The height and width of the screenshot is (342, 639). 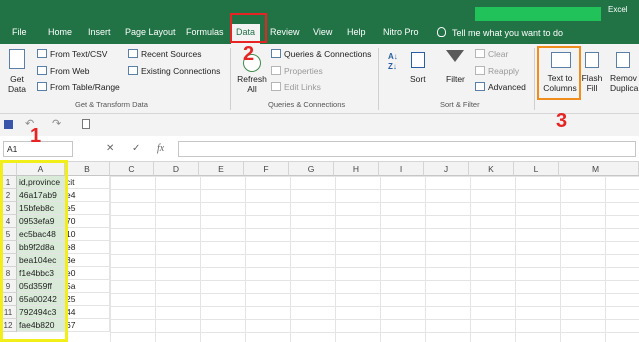 I want to click on cell-b-overflow: e8, so click(x=87, y=247).